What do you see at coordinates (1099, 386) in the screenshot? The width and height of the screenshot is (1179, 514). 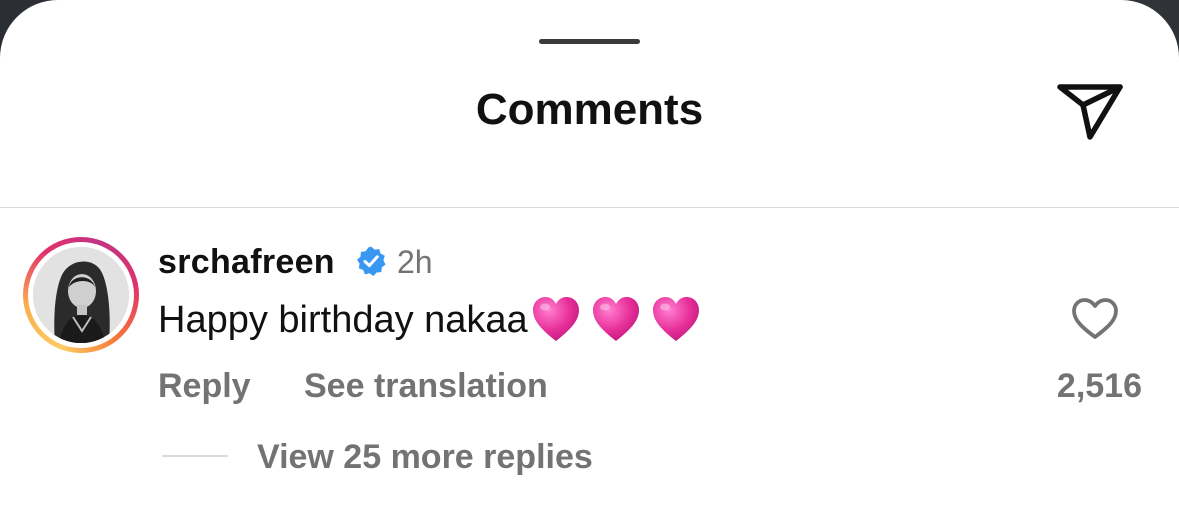 I see `like-count: 2,516` at bounding box center [1099, 386].